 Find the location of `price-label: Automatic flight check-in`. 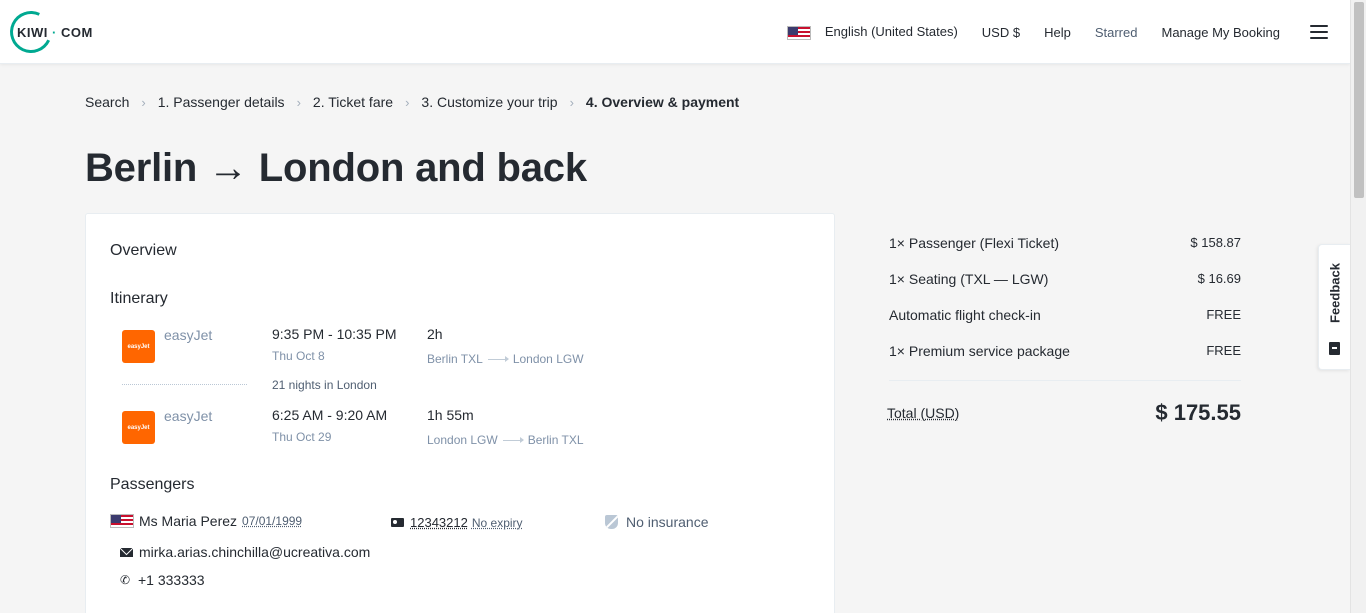

price-label: Automatic flight check-in is located at coordinates (965, 315).